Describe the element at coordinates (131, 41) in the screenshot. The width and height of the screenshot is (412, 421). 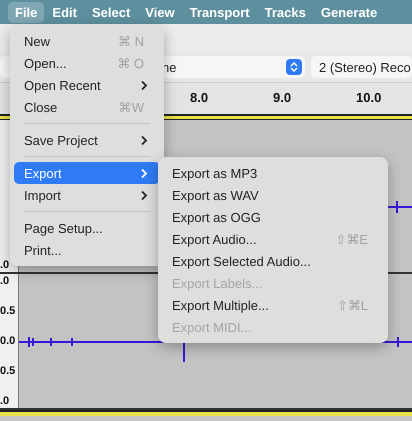
I see `shortcut-label: ⌘ N` at that location.